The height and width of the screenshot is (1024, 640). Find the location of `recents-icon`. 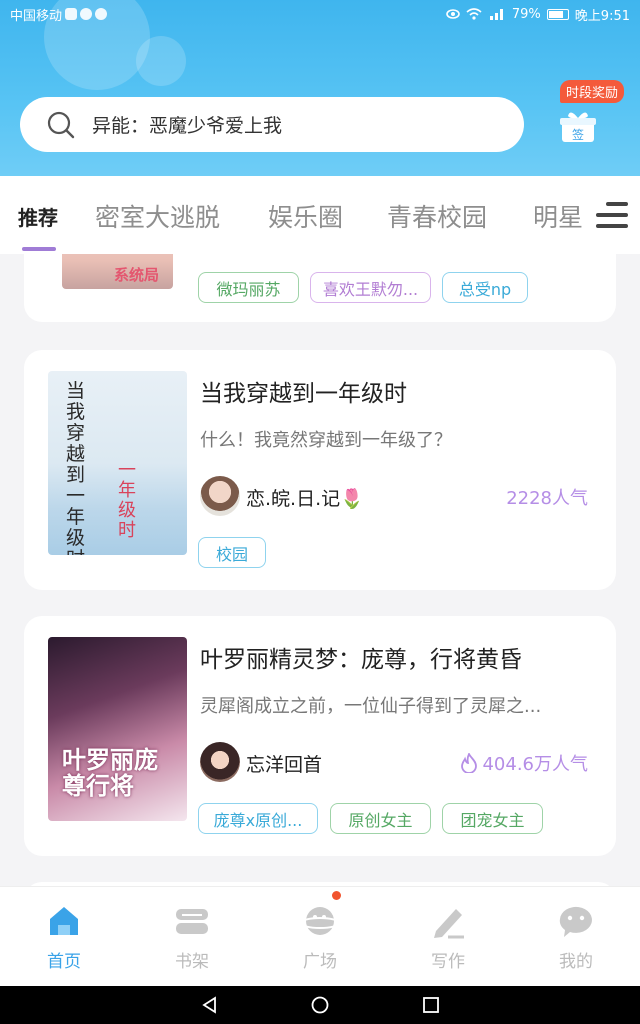

recents-icon is located at coordinates (431, 1005).